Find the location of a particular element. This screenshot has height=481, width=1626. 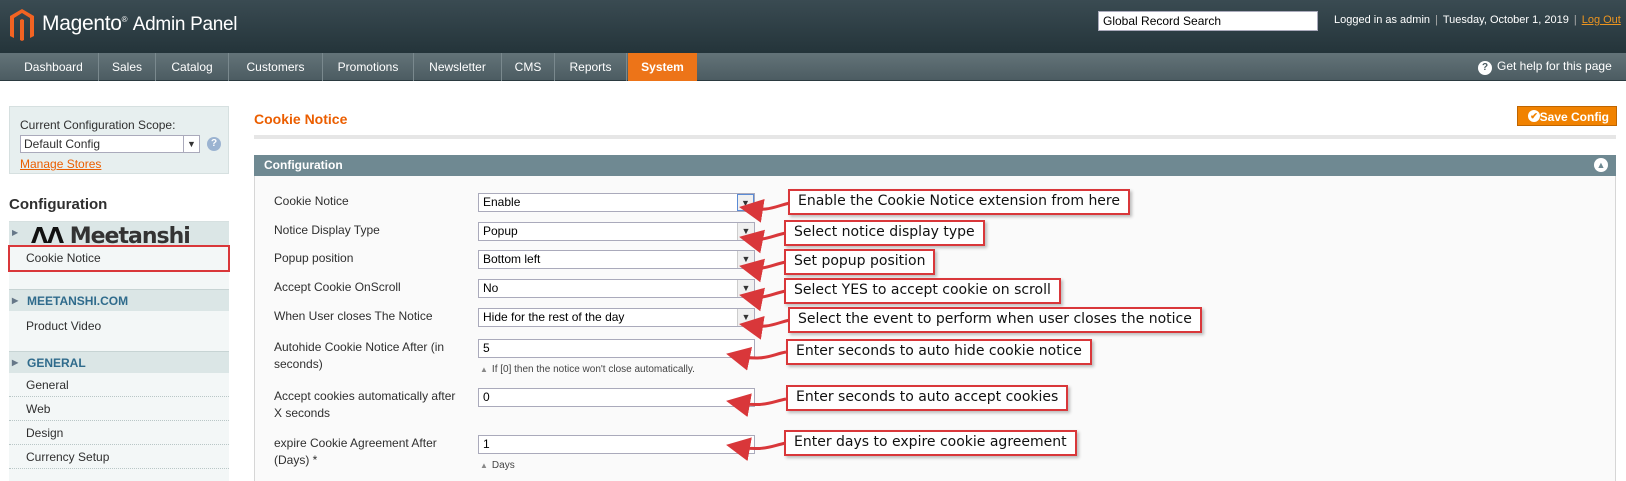

callout-autohide: Enter seconds to auto hide cookie notice is located at coordinates (939, 352).